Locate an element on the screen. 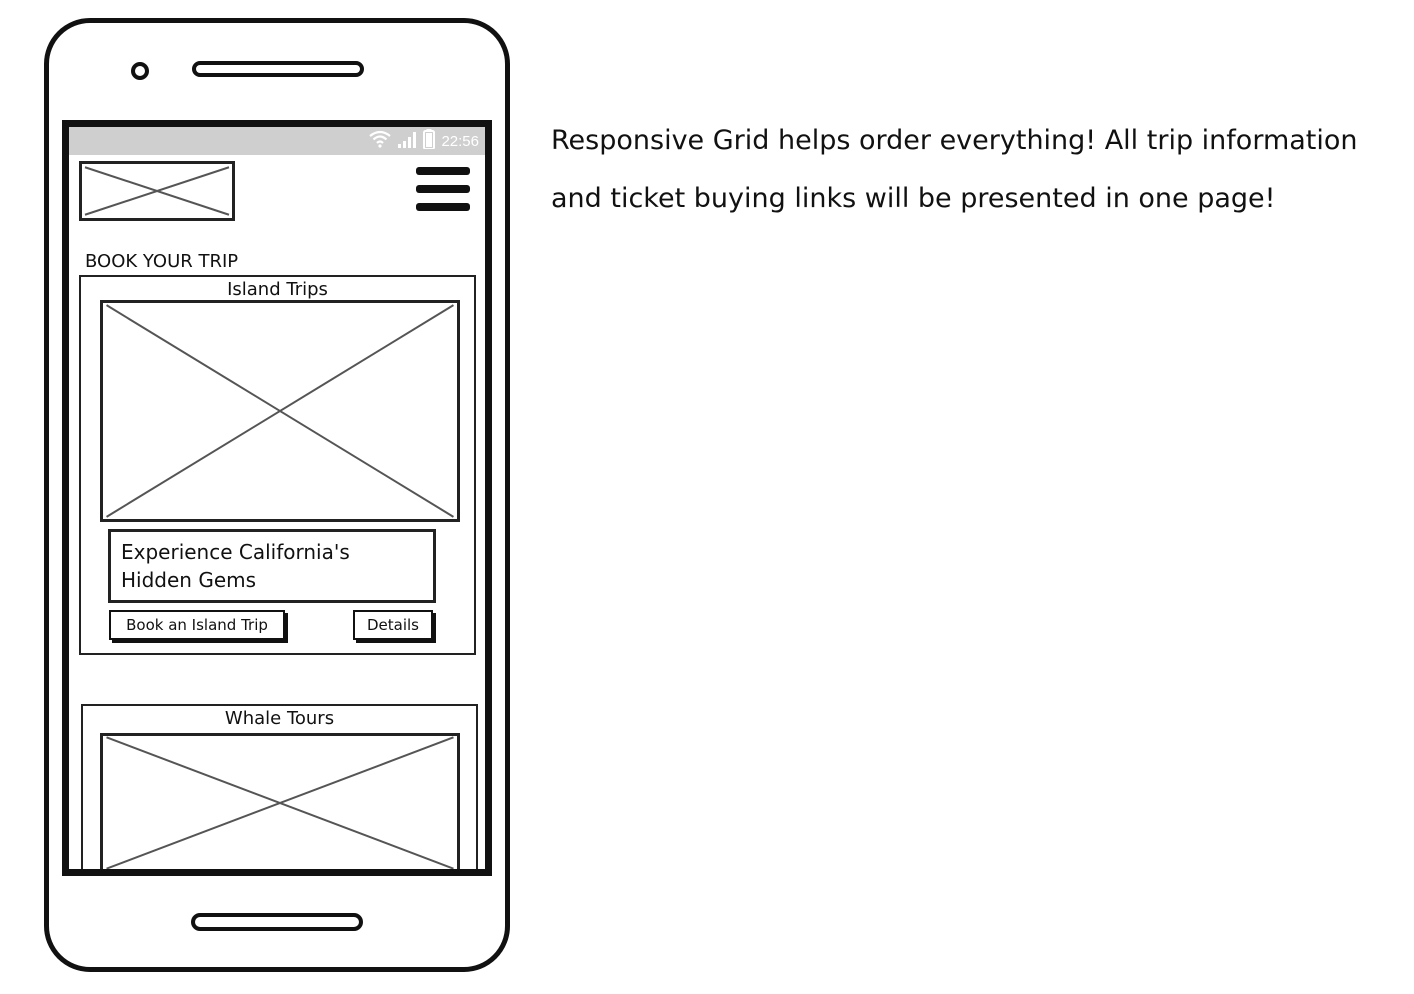  card-title: Island Trips is located at coordinates (277, 289).